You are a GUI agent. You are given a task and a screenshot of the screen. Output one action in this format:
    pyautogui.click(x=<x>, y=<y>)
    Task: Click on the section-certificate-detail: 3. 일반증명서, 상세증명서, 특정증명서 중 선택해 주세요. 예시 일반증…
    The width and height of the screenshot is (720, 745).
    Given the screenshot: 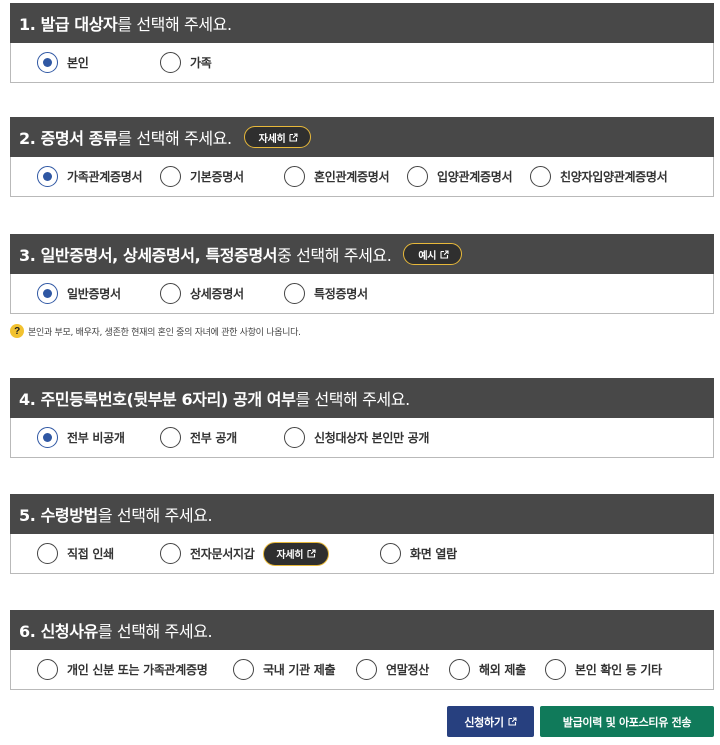 What is the action you would take?
    pyautogui.click(x=362, y=274)
    